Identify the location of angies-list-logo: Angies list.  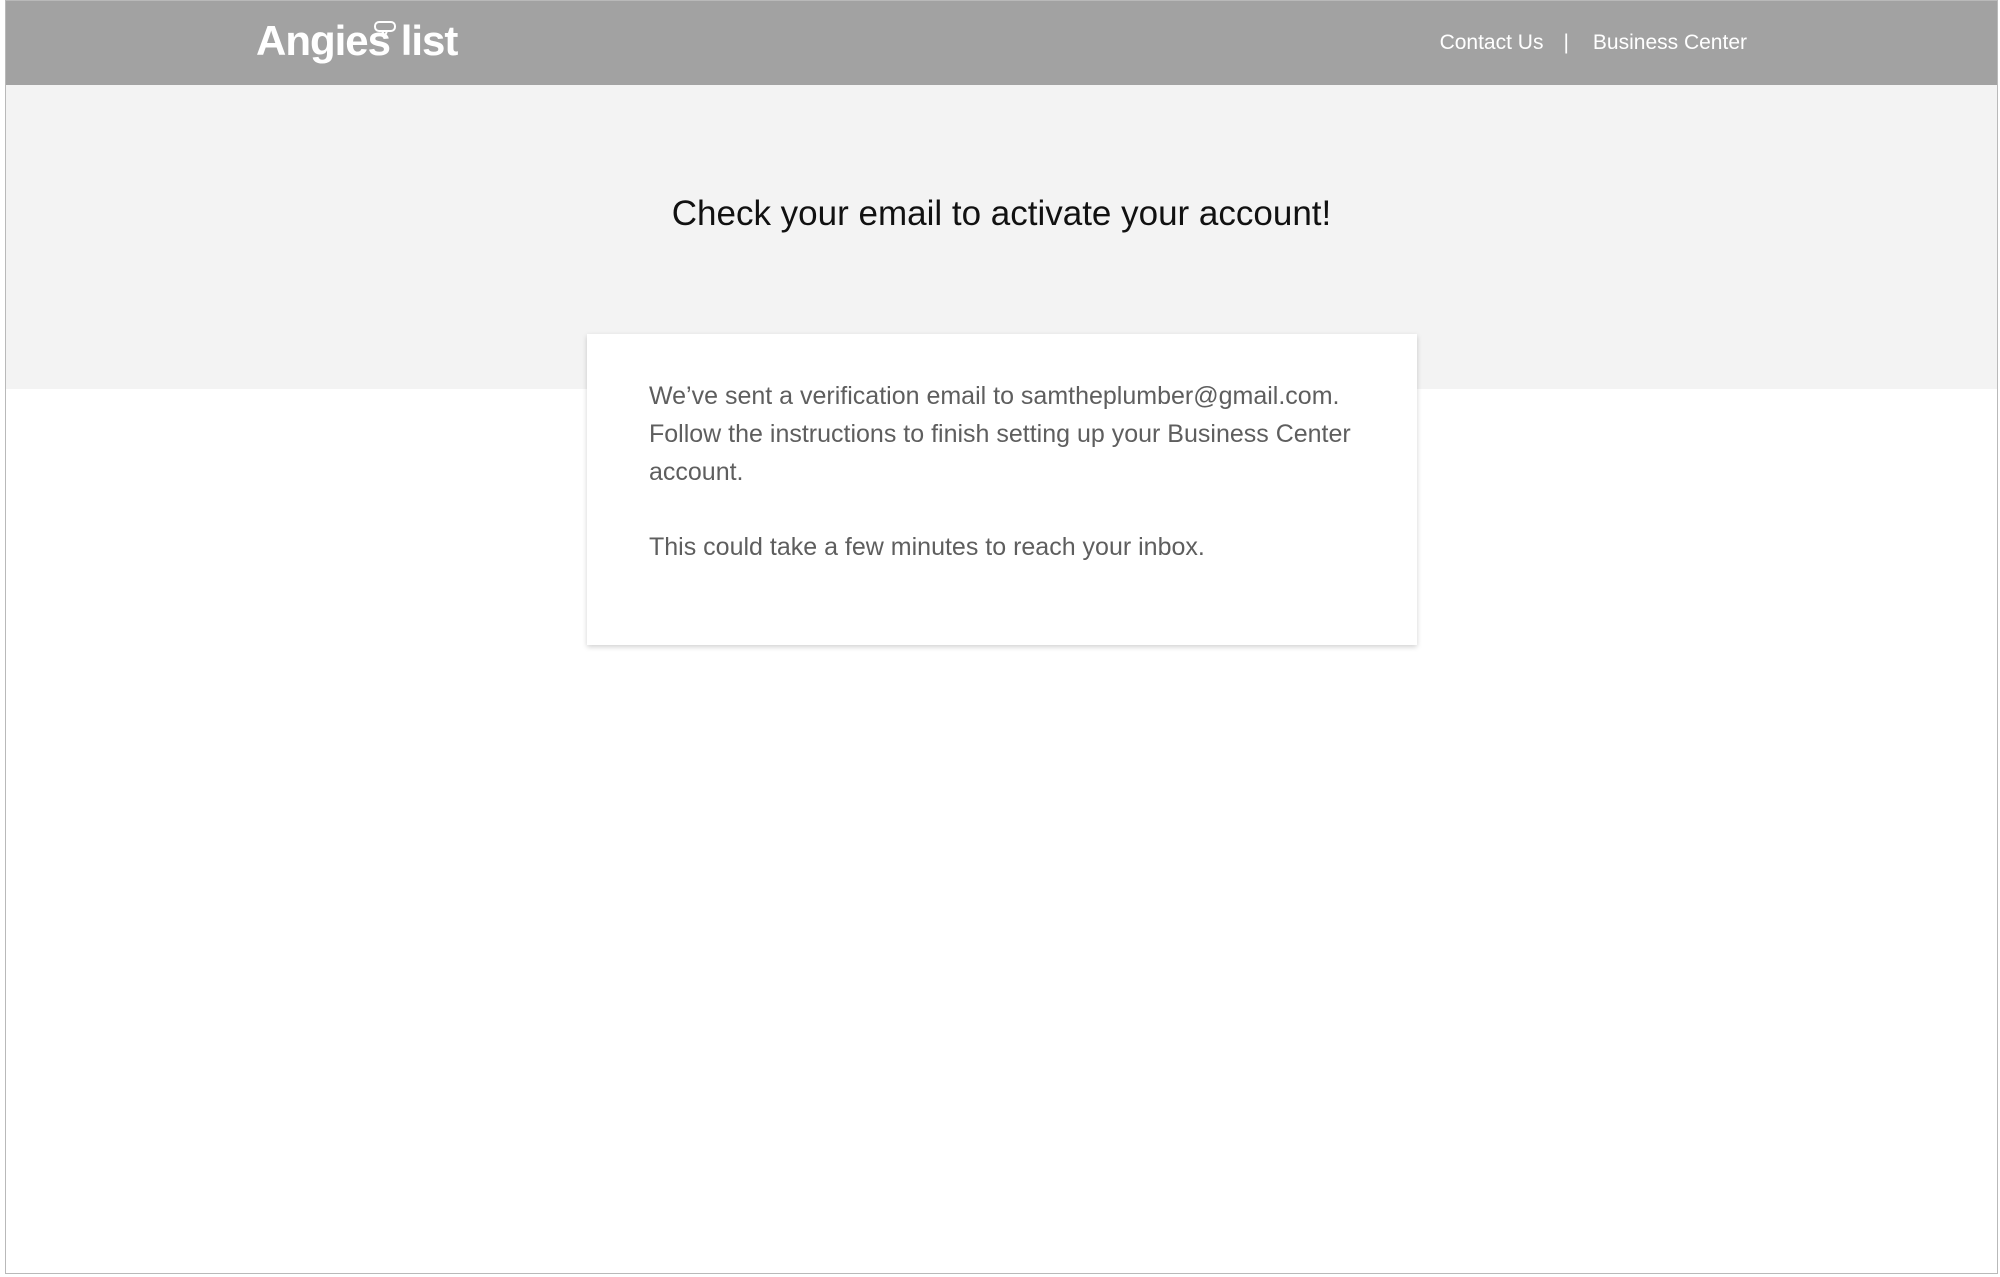
(357, 41).